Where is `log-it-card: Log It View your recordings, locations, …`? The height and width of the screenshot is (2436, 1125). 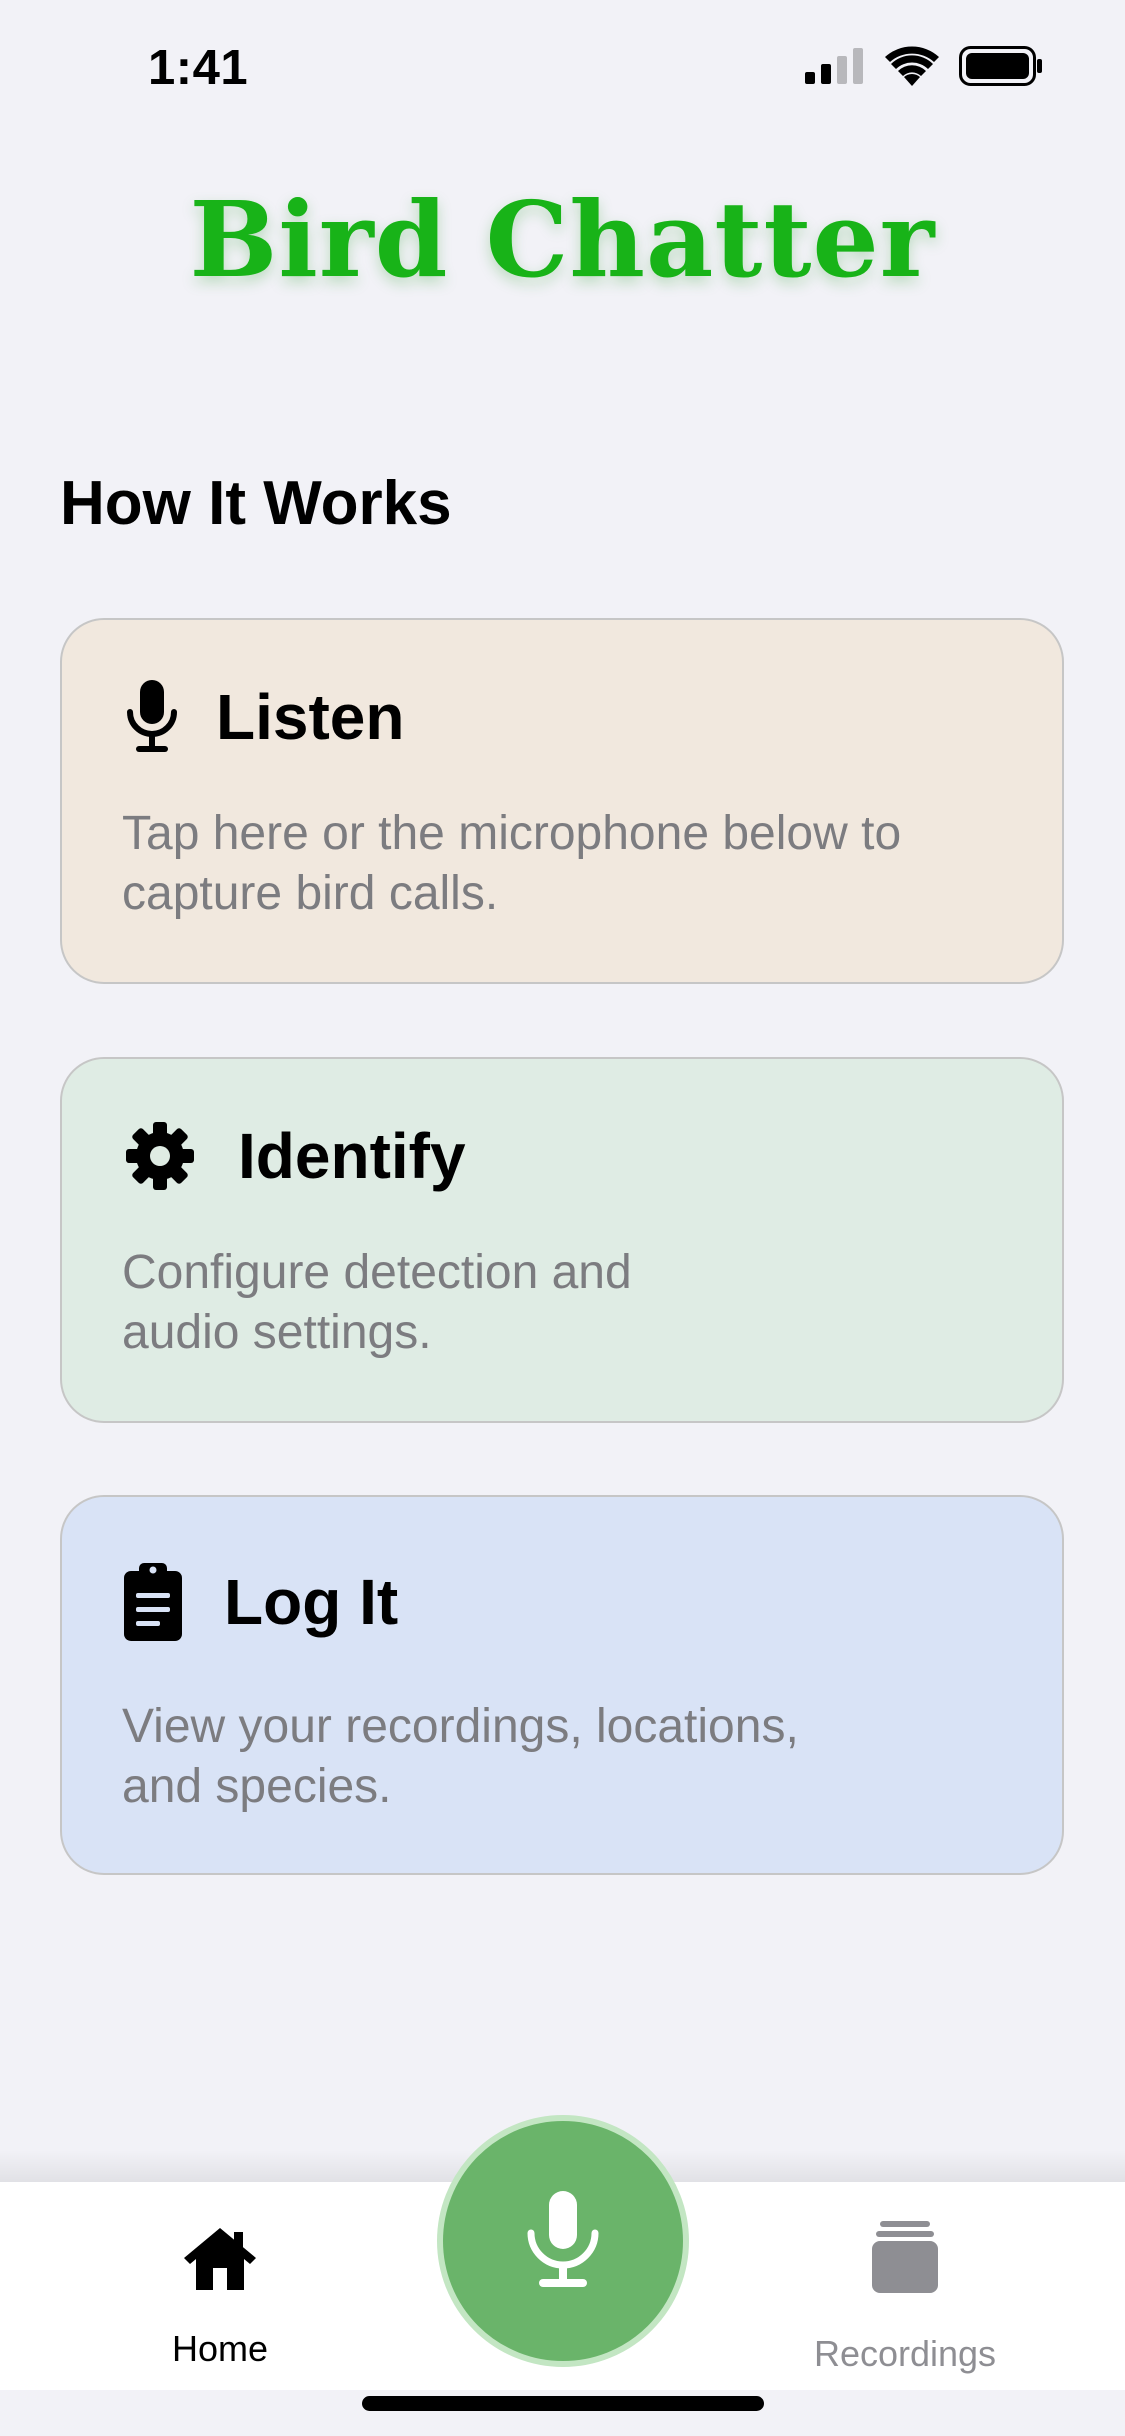
log-it-card: Log It View your recordings, locations, … is located at coordinates (562, 1685).